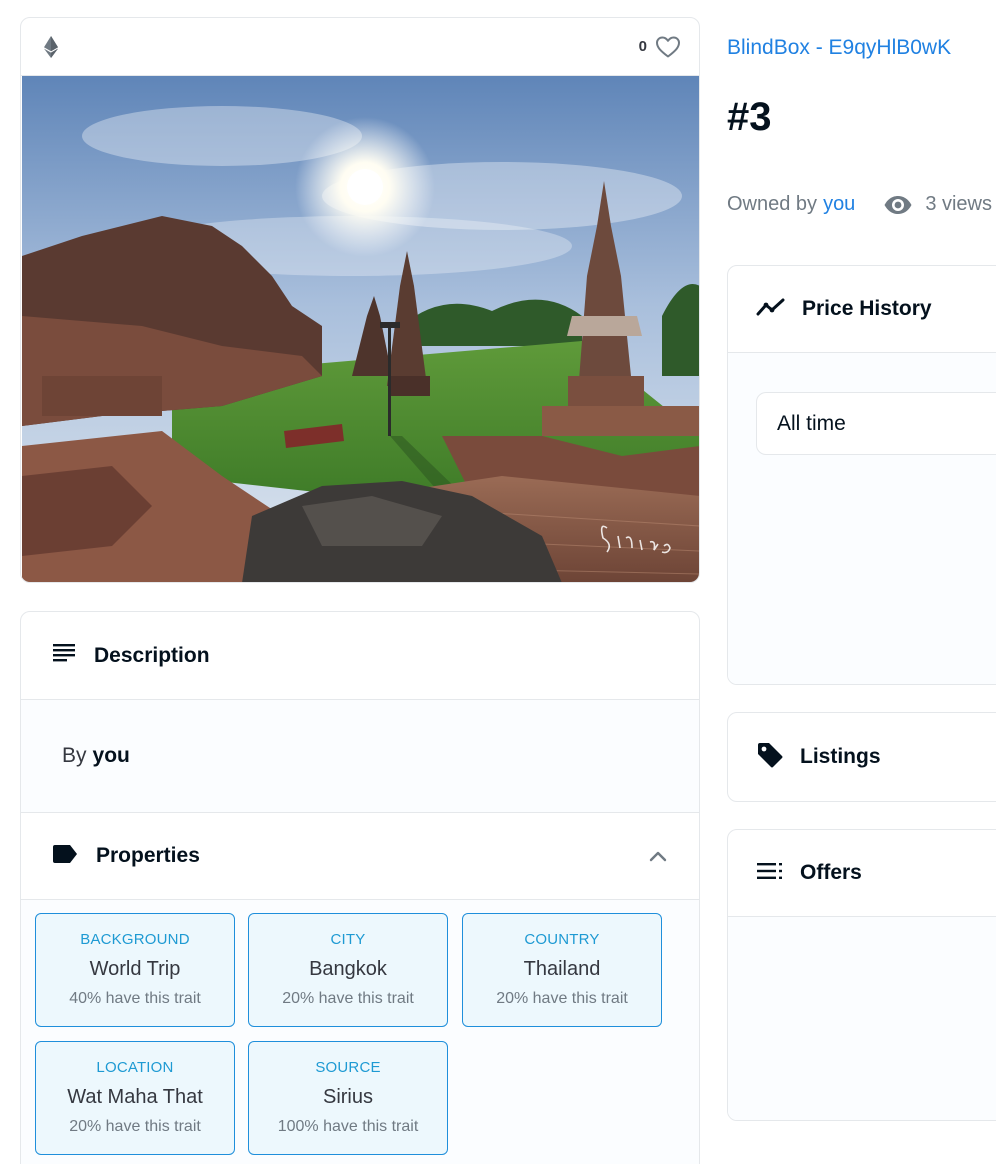 The image size is (996, 1164). What do you see at coordinates (135, 1067) in the screenshot?
I see `trait-type: LOCATION` at bounding box center [135, 1067].